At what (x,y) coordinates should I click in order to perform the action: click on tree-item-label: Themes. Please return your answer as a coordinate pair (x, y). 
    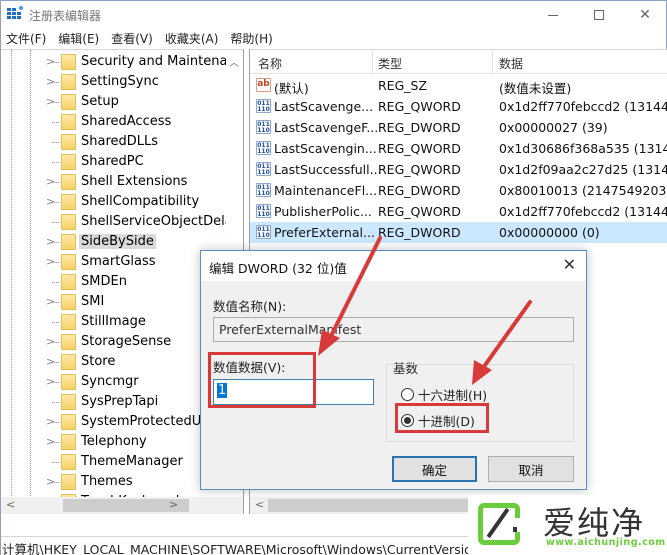
    Looking at the image, I should click on (107, 481).